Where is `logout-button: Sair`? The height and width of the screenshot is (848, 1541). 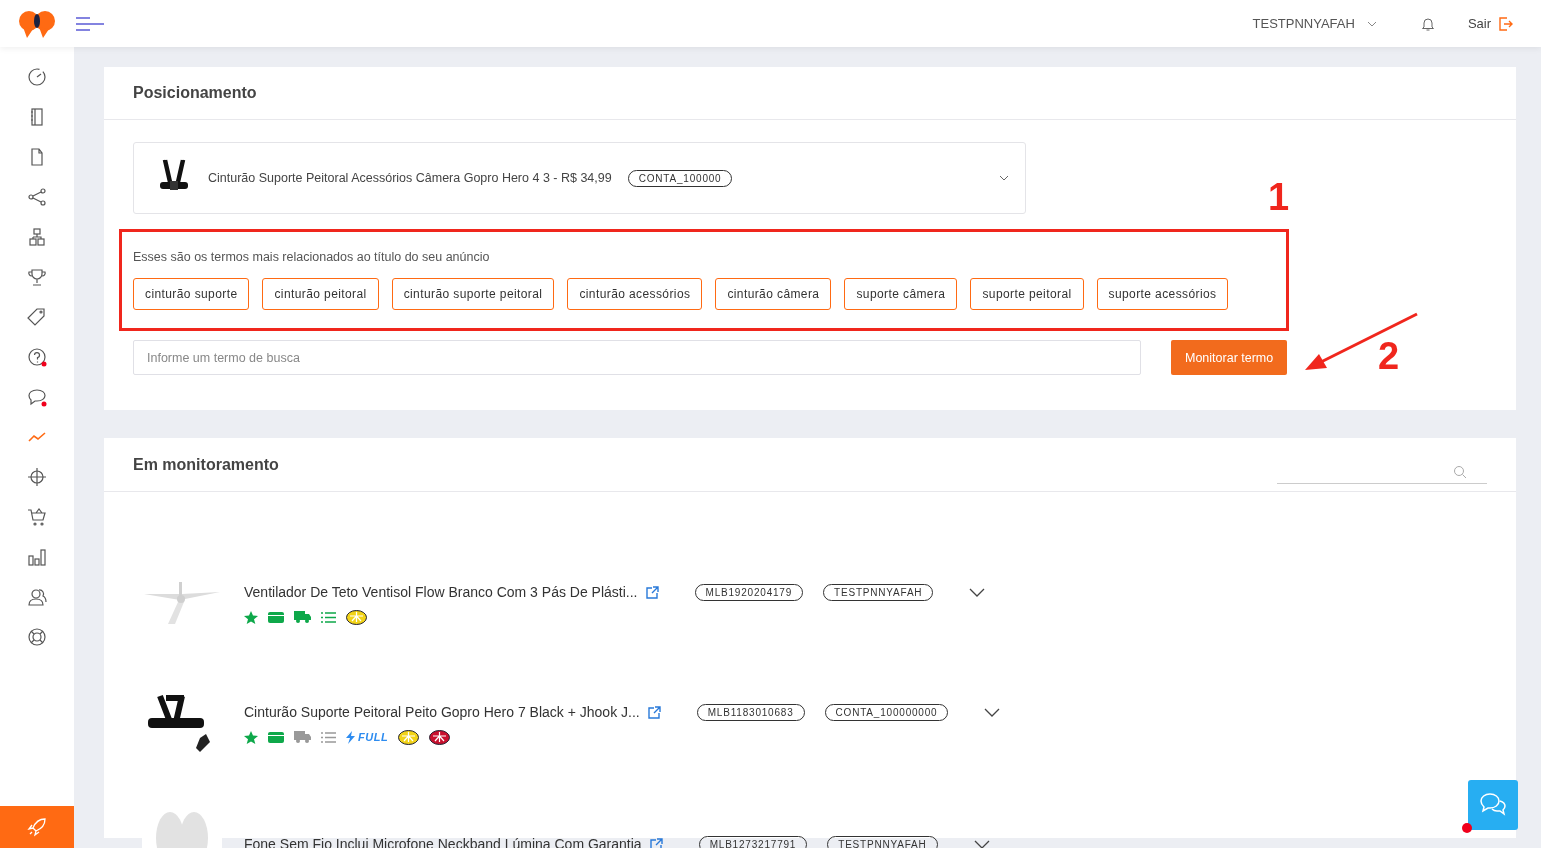
logout-button: Sair is located at coordinates (1490, 23).